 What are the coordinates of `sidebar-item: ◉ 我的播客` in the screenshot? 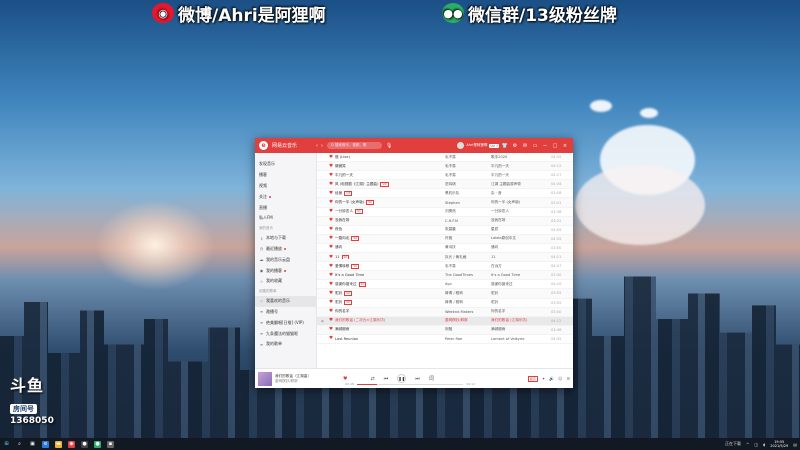 It's located at (285, 270).